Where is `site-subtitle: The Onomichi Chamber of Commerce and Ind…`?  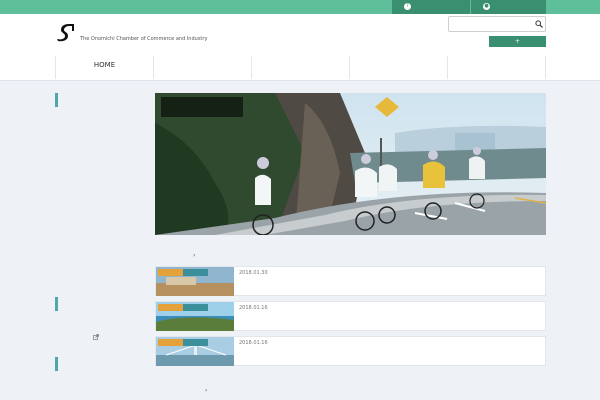
site-subtitle: The Onomichi Chamber of Commerce and Ind… is located at coordinates (144, 39).